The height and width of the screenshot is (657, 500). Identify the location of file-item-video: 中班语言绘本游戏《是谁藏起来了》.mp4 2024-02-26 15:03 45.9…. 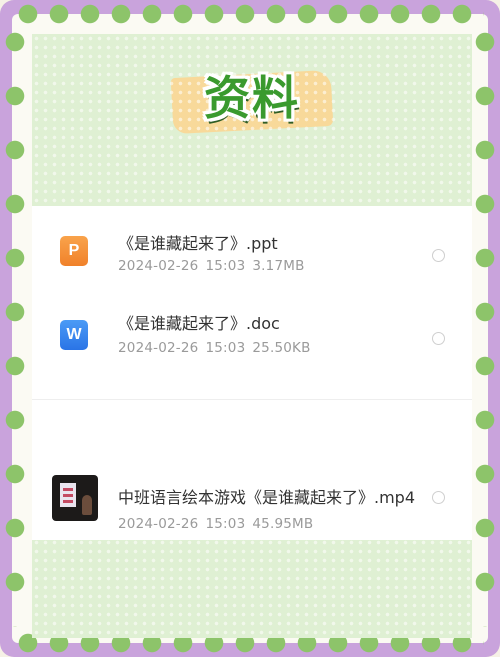
(252, 510).